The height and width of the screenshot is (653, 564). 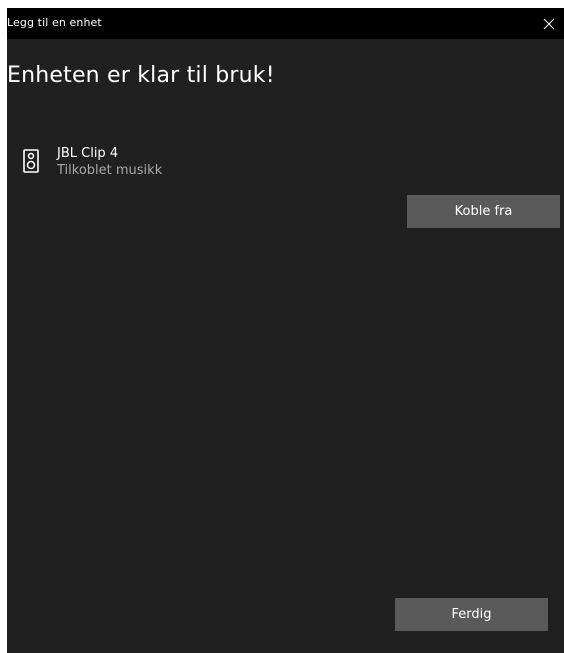 What do you see at coordinates (483, 211) in the screenshot?
I see `disconnect-button: Koble fra` at bounding box center [483, 211].